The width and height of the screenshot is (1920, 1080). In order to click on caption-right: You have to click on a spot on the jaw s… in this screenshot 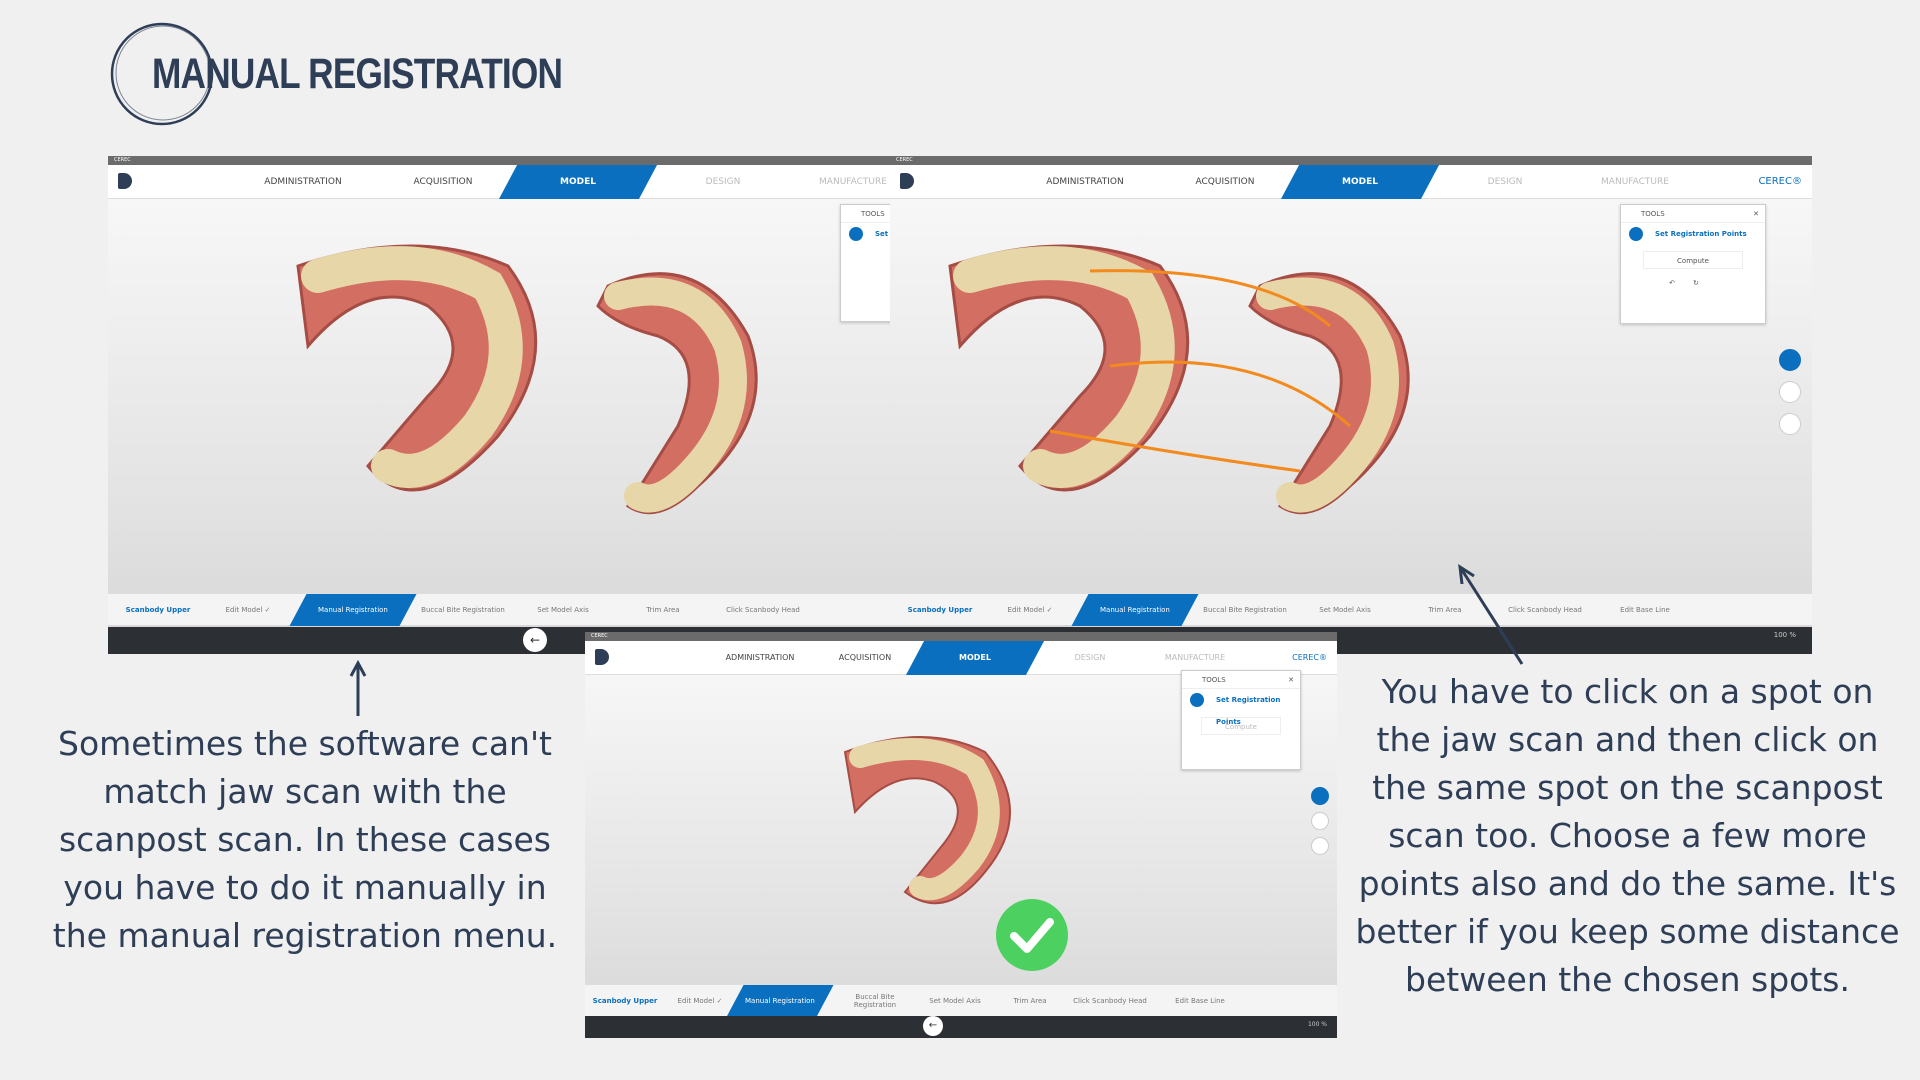, I will do `click(1627, 835)`.